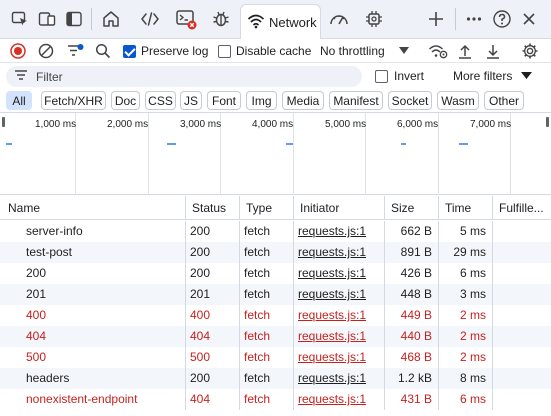 Image resolution: width=551 pixels, height=416 pixels. I want to click on chip-other: Other, so click(504, 100).